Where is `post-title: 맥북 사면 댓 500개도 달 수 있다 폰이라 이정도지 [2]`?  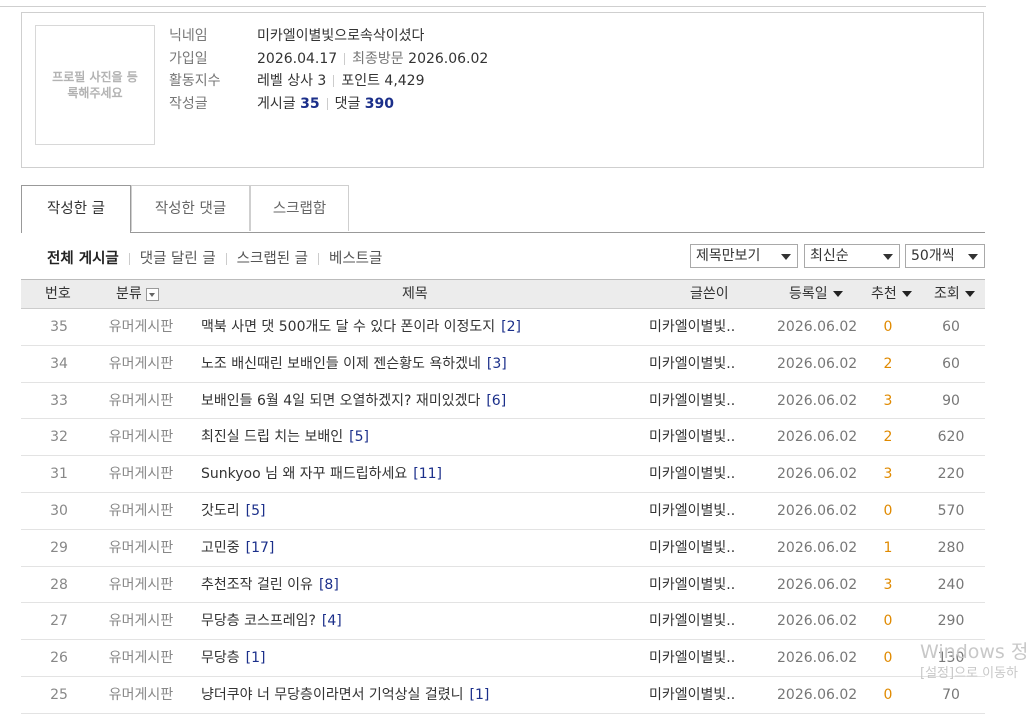 post-title: 맥북 사면 댓 500개도 달 수 있다 폰이라 이정도지 [2] is located at coordinates (421, 327).